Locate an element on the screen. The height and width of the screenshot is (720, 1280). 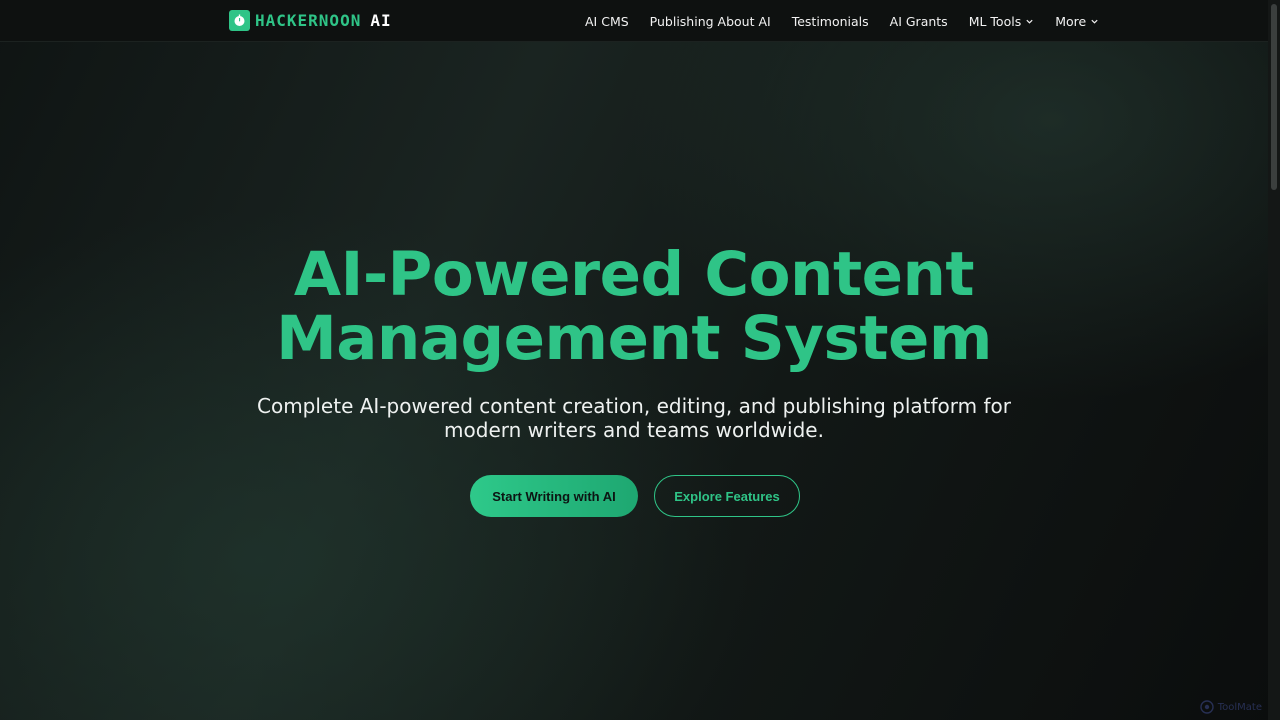
nav-label: AI Grants is located at coordinates (918, 21).